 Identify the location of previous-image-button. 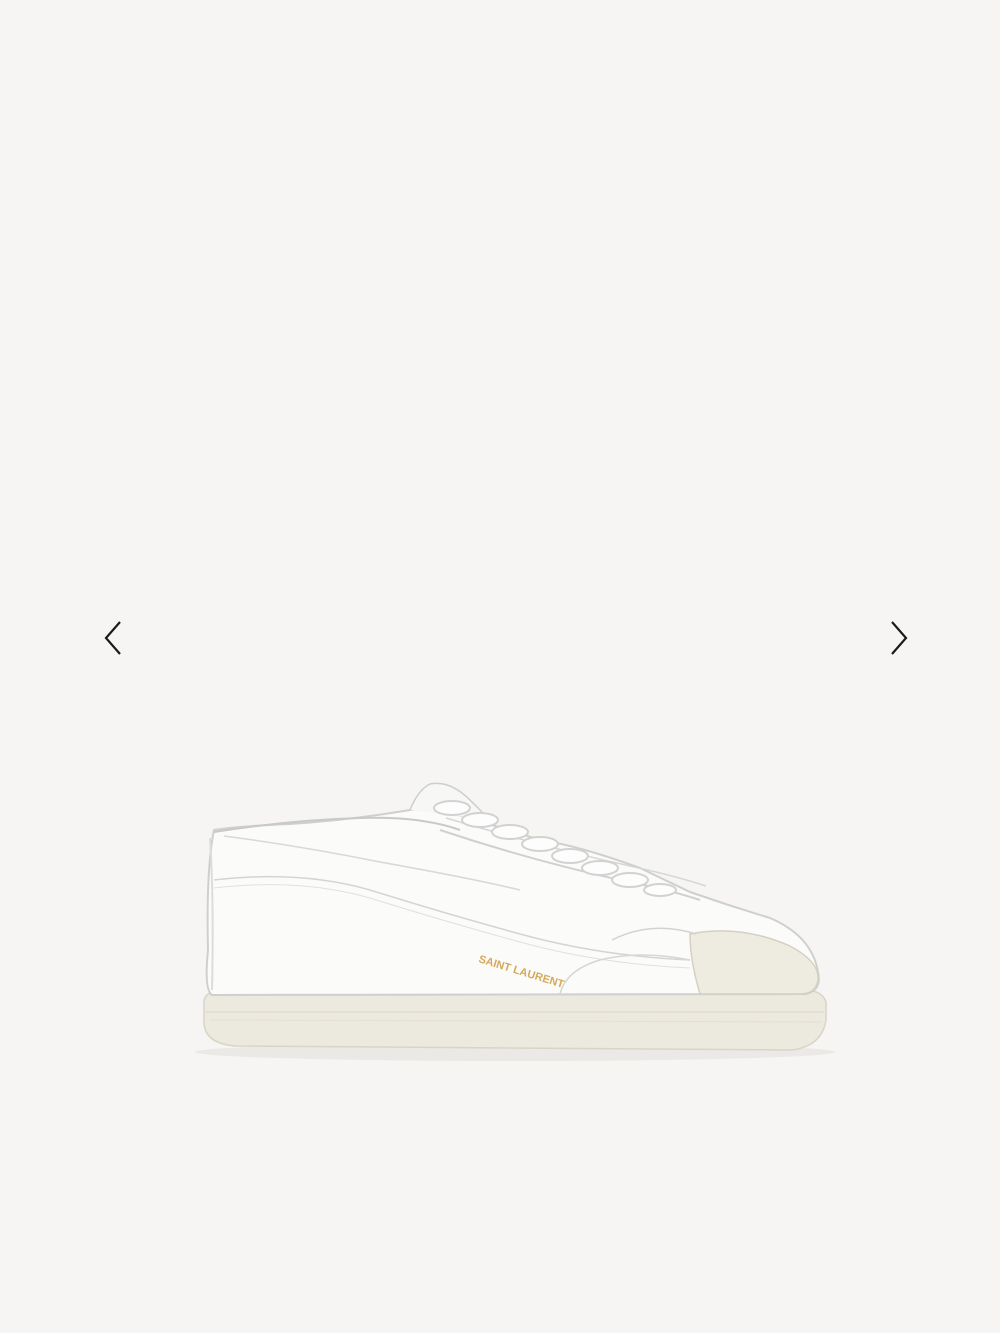
(113, 638).